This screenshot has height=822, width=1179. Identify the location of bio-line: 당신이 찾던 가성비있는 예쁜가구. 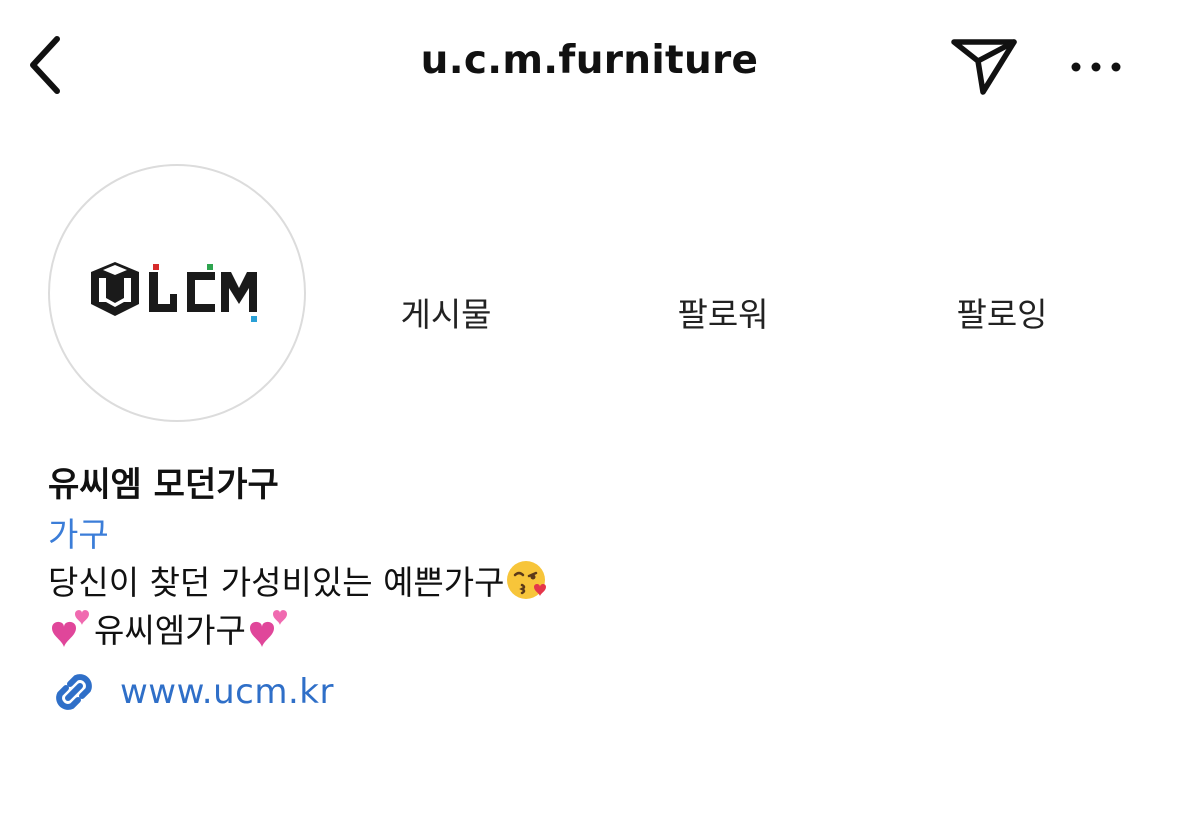
(299, 580).